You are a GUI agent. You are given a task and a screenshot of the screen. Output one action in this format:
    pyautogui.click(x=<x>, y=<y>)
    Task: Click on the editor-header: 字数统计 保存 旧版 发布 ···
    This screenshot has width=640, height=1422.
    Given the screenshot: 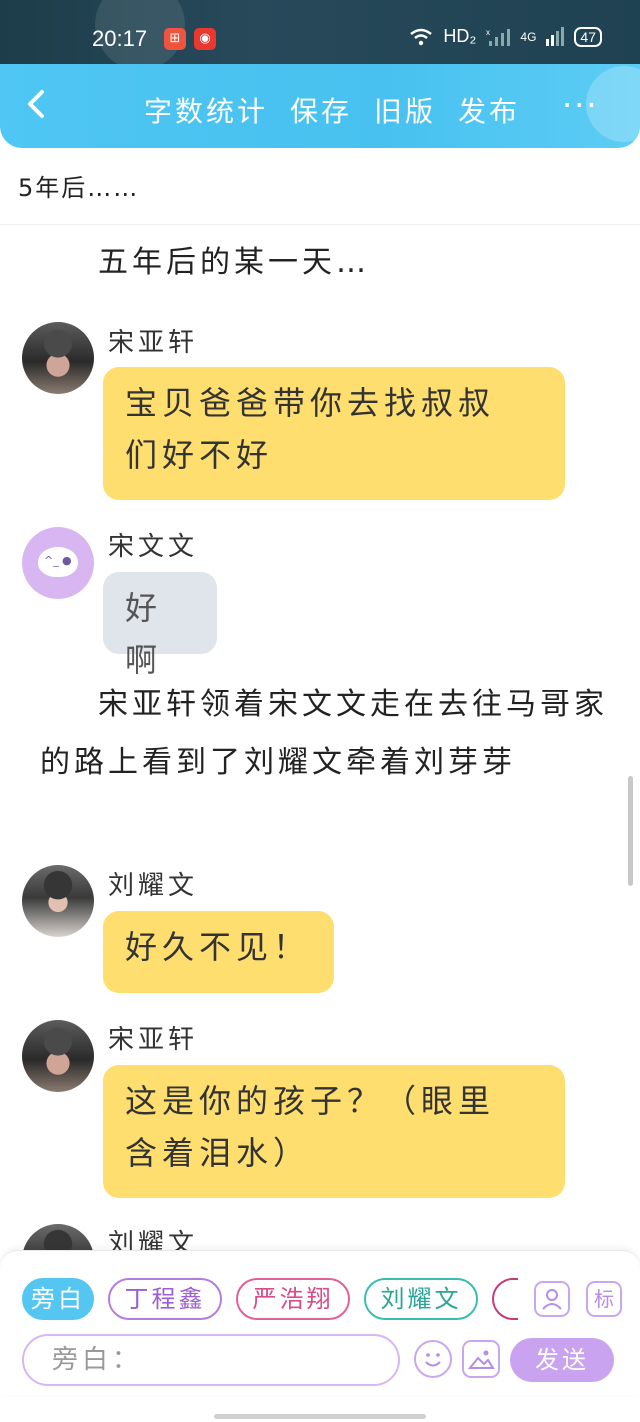 What is the action you would take?
    pyautogui.click(x=320, y=106)
    